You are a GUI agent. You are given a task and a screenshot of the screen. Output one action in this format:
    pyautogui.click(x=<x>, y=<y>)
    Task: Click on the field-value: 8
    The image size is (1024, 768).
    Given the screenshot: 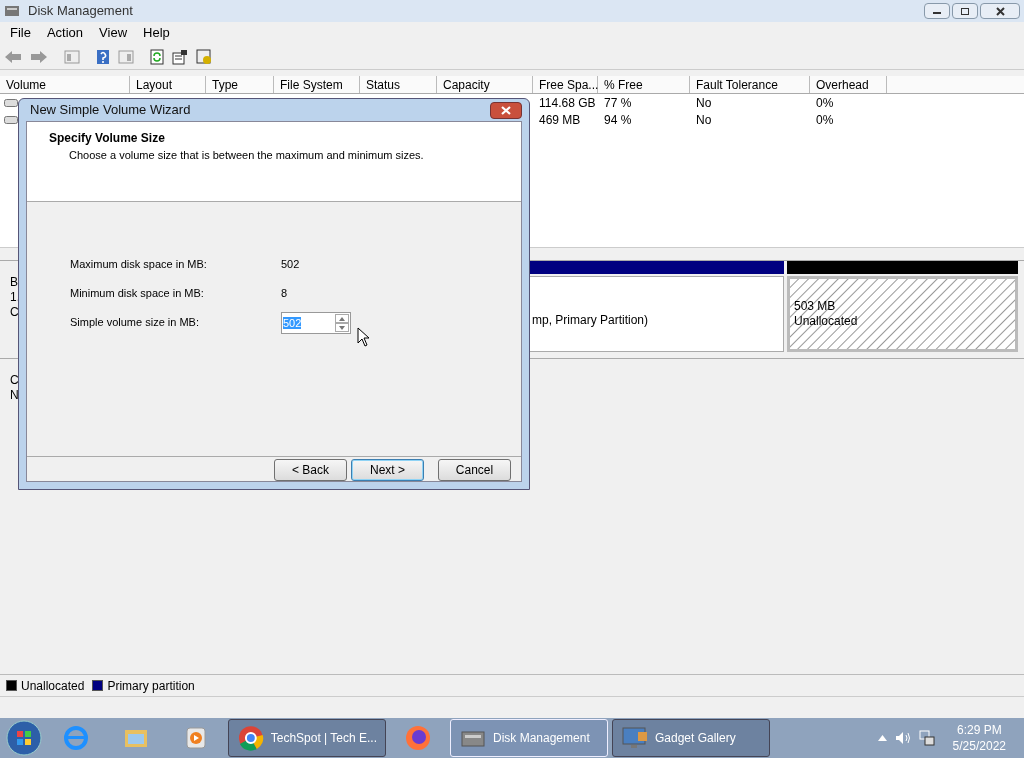 What is the action you would take?
    pyautogui.click(x=284, y=293)
    